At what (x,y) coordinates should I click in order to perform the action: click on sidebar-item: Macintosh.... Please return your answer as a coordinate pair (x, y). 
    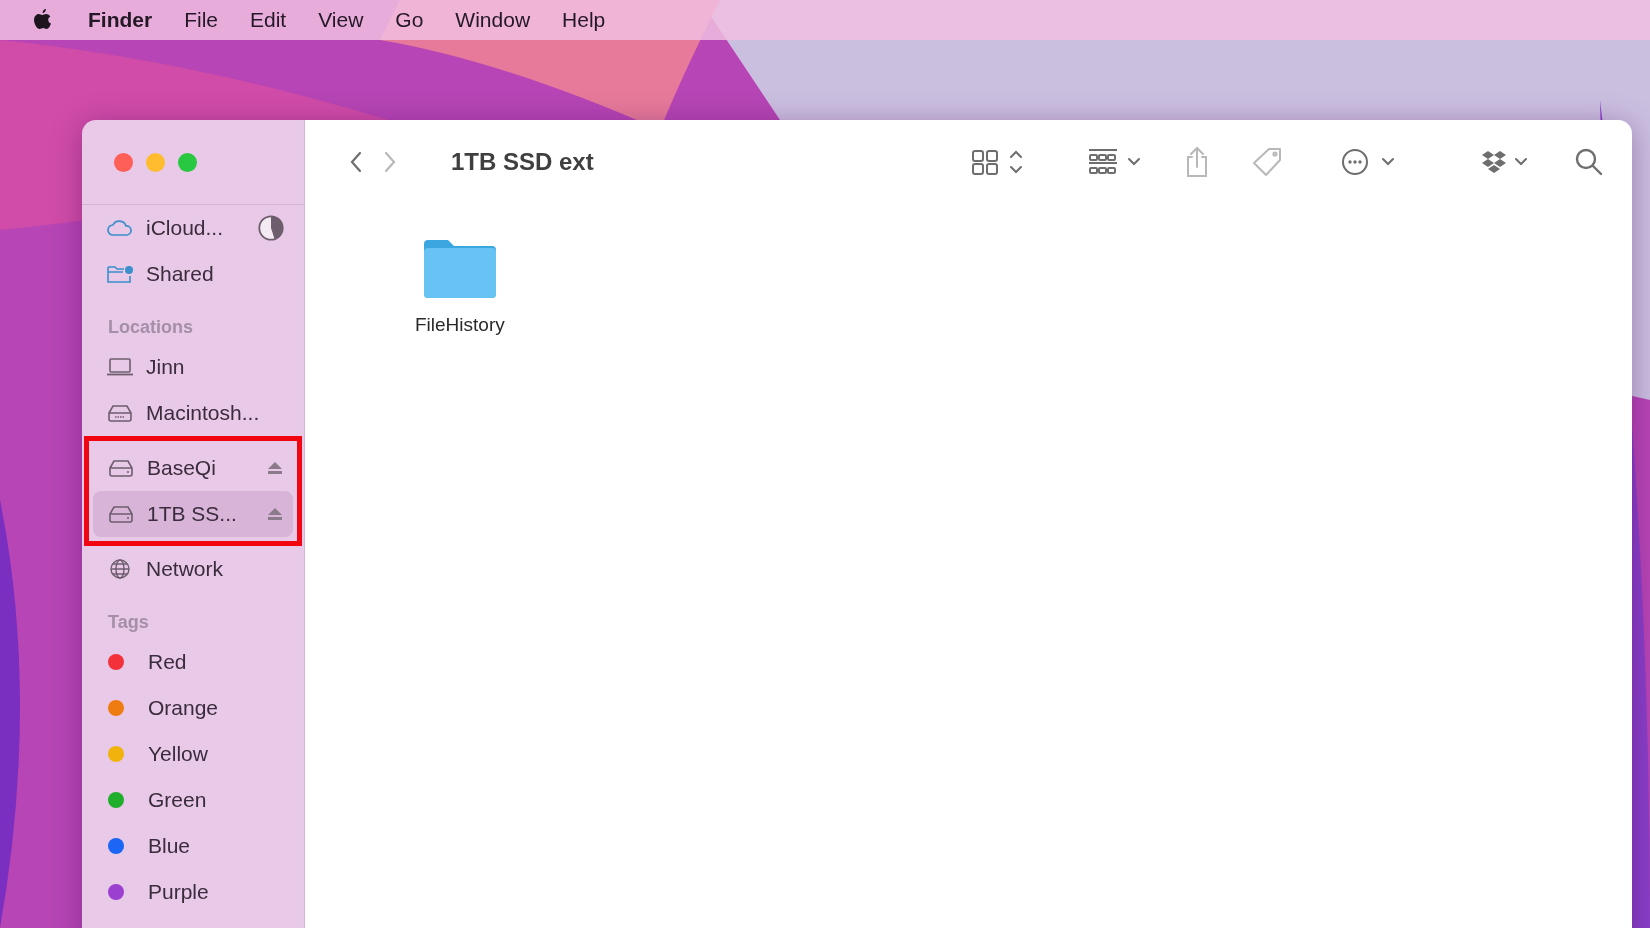
    Looking at the image, I should click on (193, 413).